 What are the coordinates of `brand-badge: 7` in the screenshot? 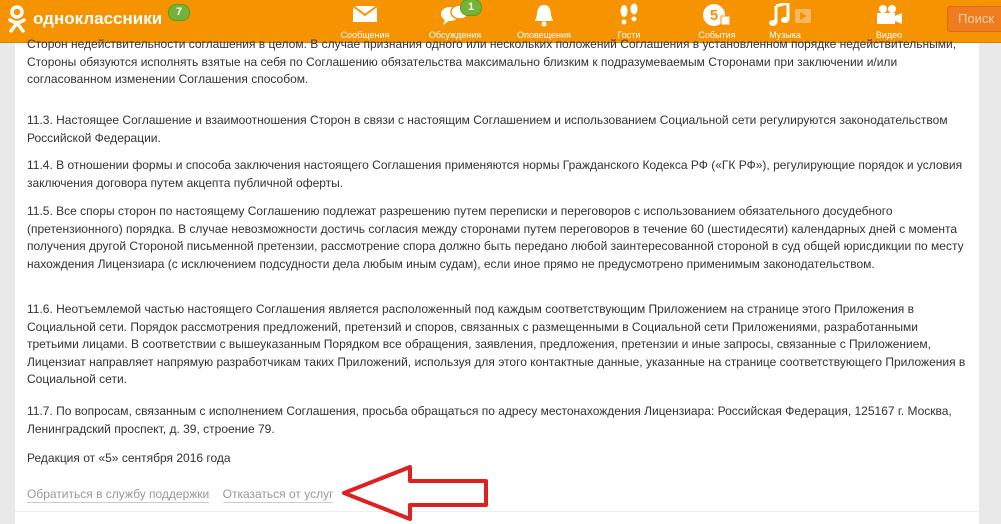 It's located at (179, 12).